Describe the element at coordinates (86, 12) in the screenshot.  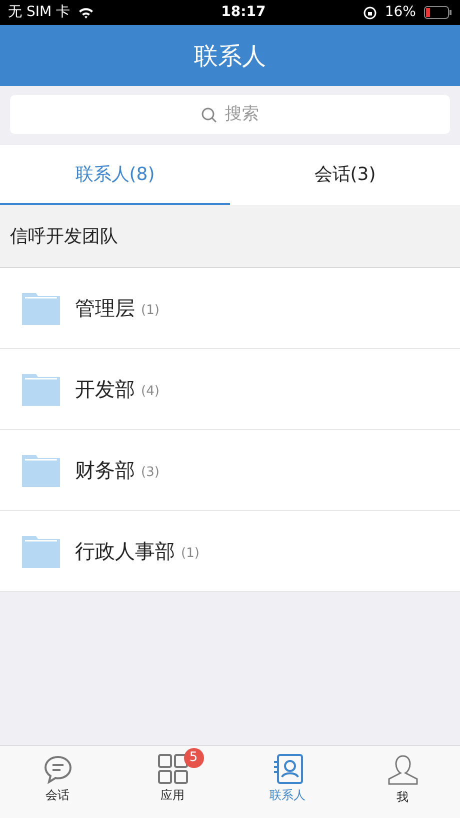
I see `wifi-icon` at that location.